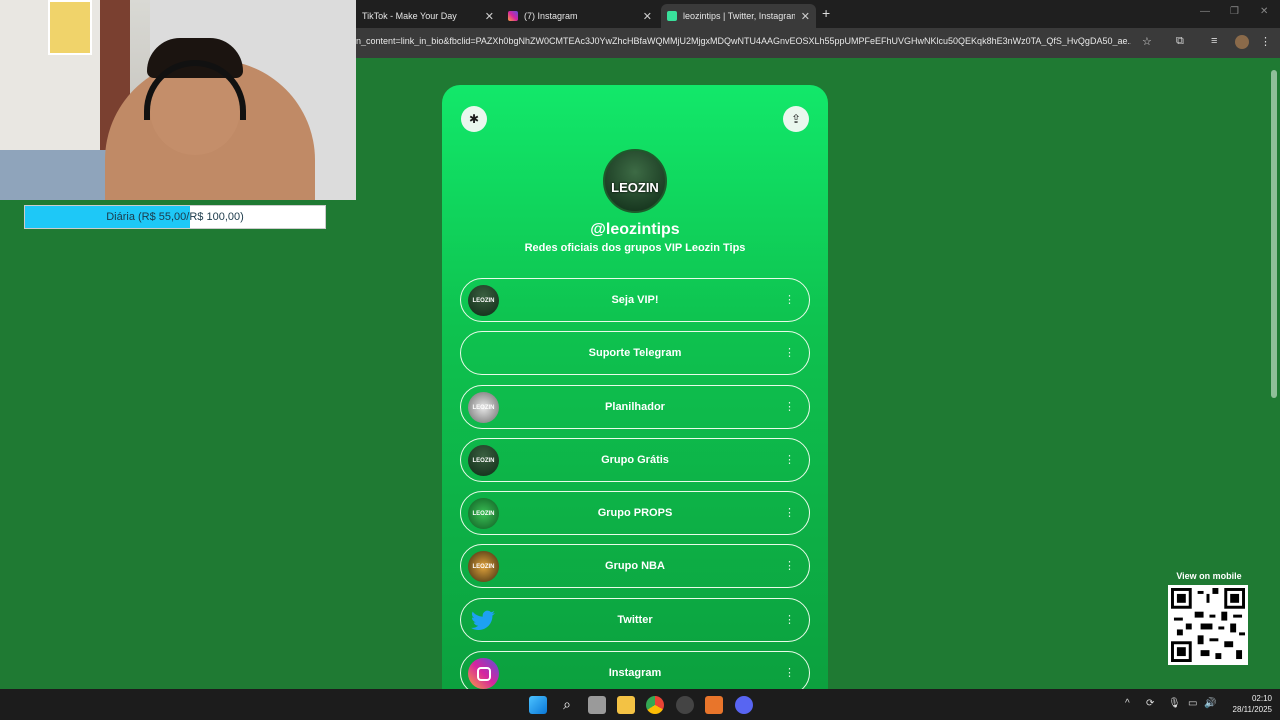 The width and height of the screenshot is (1280, 720). I want to click on tab-leozintips: leozintips | Twitter, Instagram, Y ✕, so click(738, 16).